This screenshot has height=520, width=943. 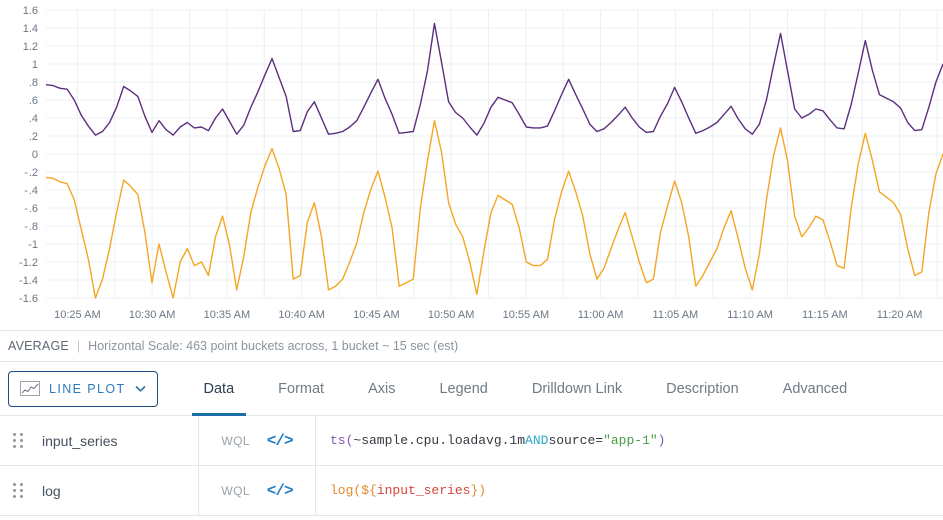 I want to click on query-token: }, so click(x=474, y=490).